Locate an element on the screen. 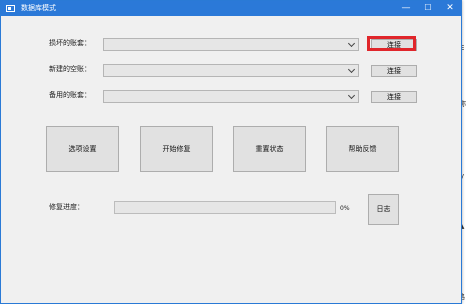 The width and height of the screenshot is (468, 304). new-empty-account-label: 新建的空账： is located at coordinates (70, 69).